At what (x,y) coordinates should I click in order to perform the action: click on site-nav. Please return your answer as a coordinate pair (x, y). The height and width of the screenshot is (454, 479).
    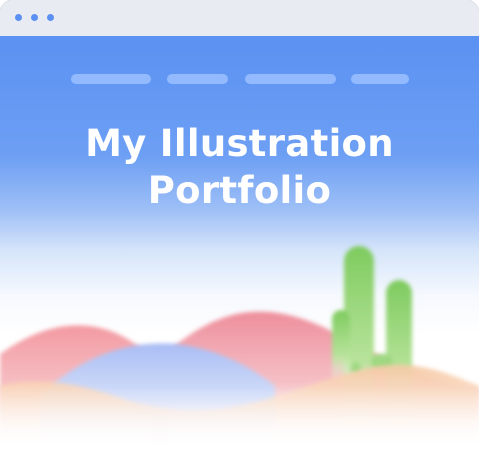
    Looking at the image, I should click on (239, 79).